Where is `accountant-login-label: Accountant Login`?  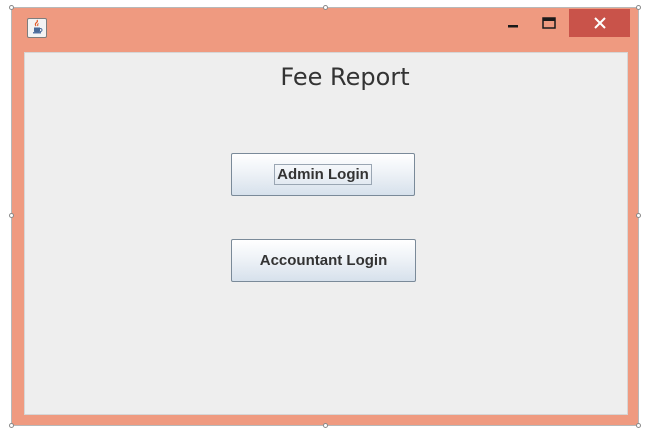 accountant-login-label: Accountant Login is located at coordinates (323, 260).